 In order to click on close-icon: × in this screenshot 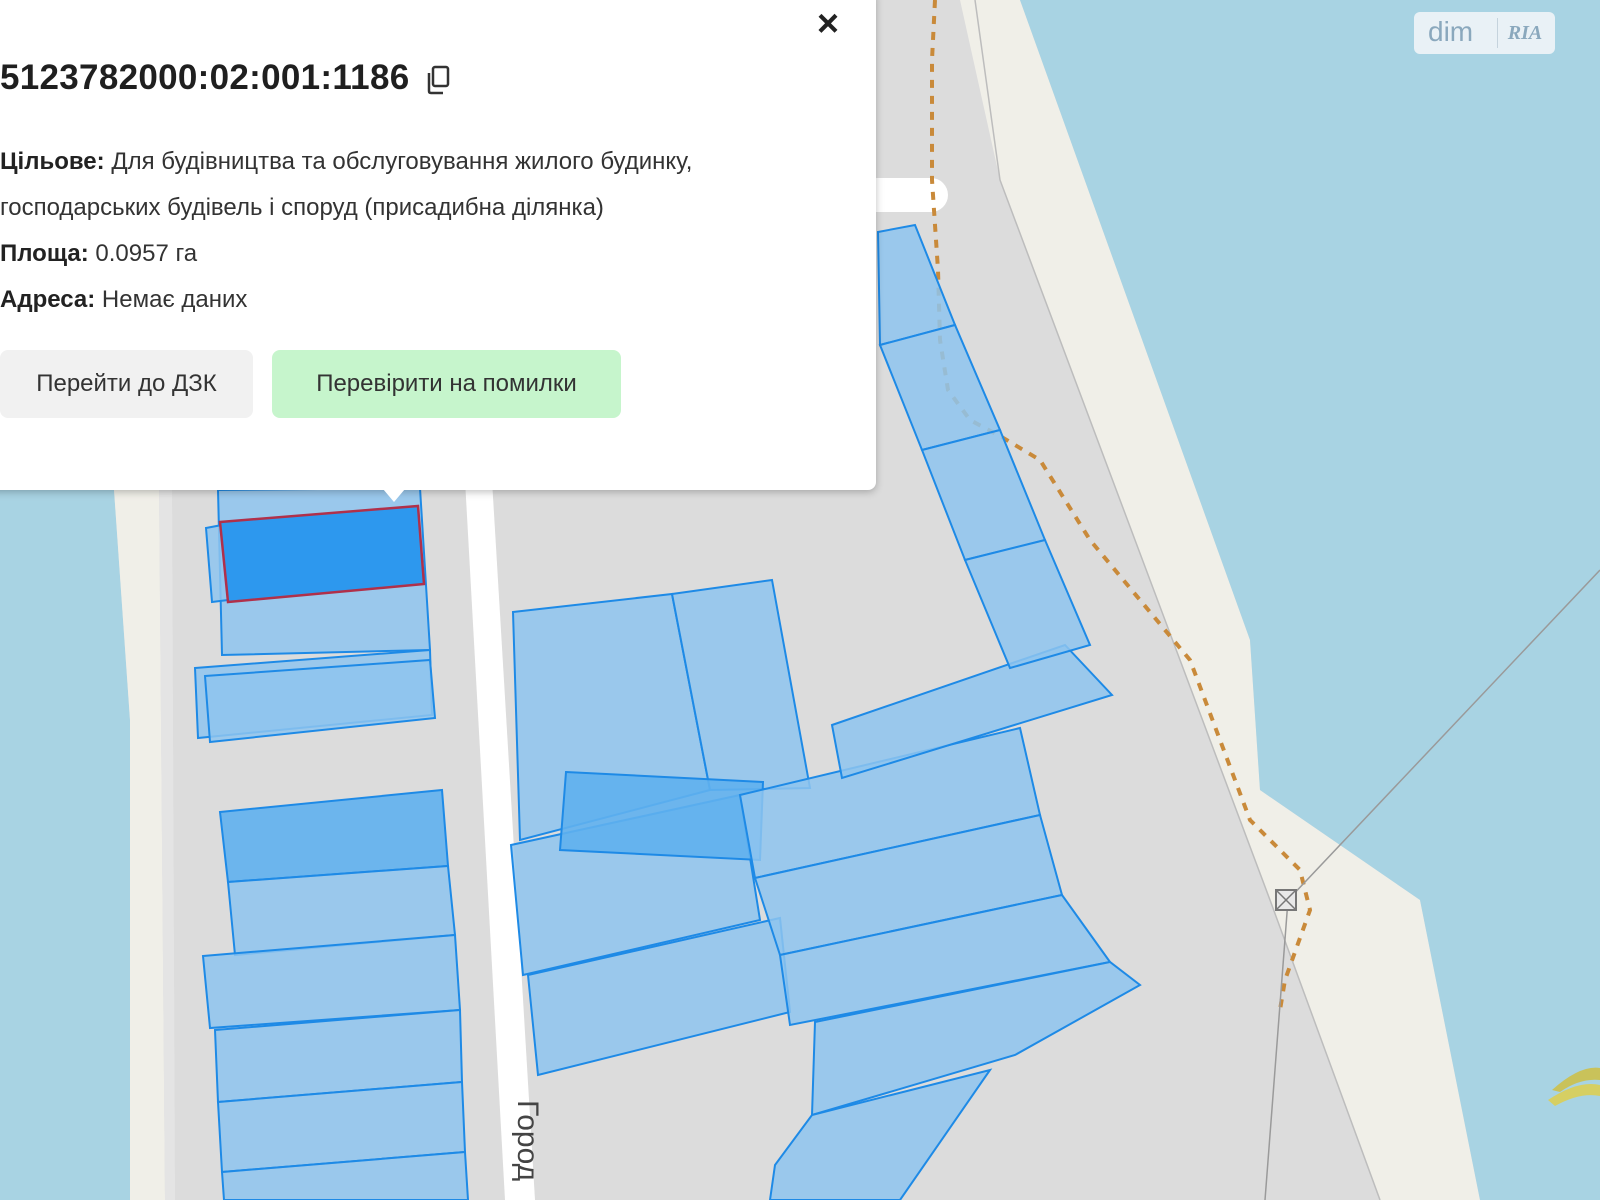, I will do `click(828, 24)`.